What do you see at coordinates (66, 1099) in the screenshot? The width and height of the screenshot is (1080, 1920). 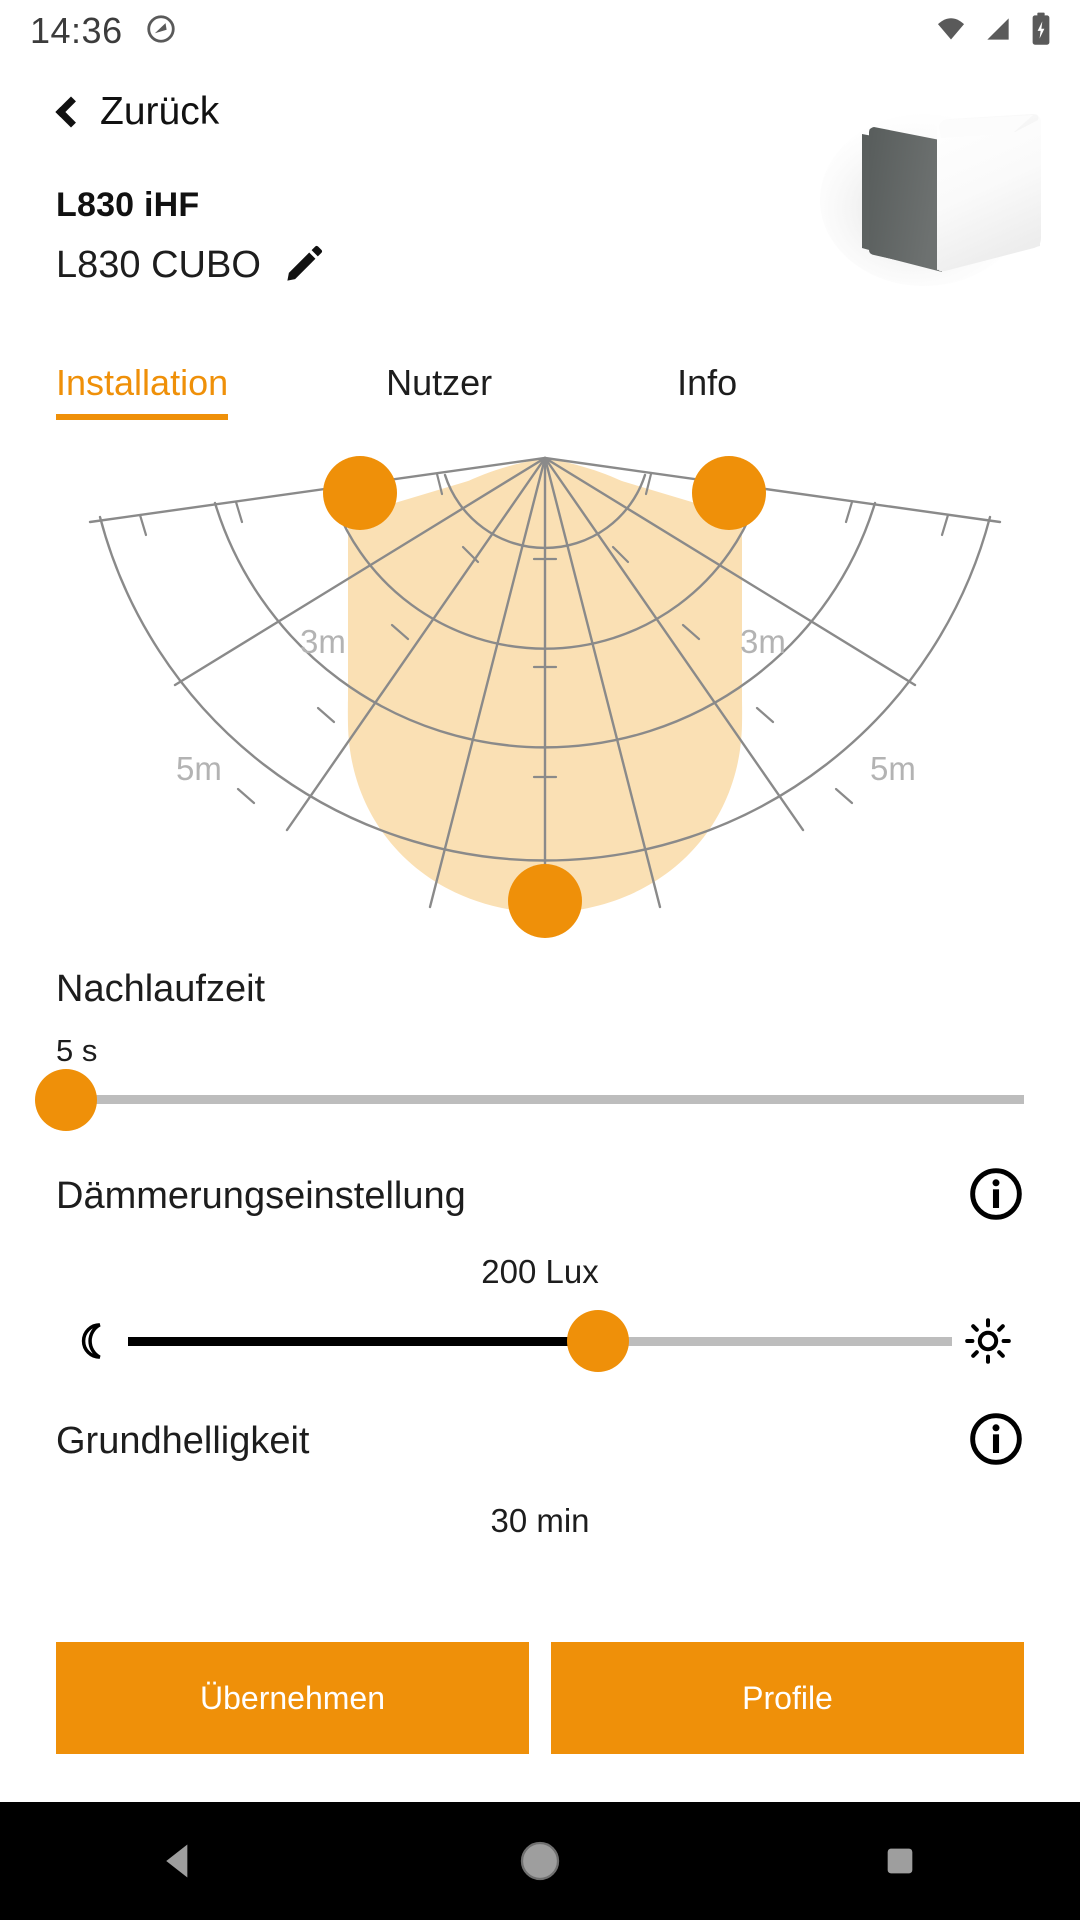 I see `runtime-slider-thumb` at bounding box center [66, 1099].